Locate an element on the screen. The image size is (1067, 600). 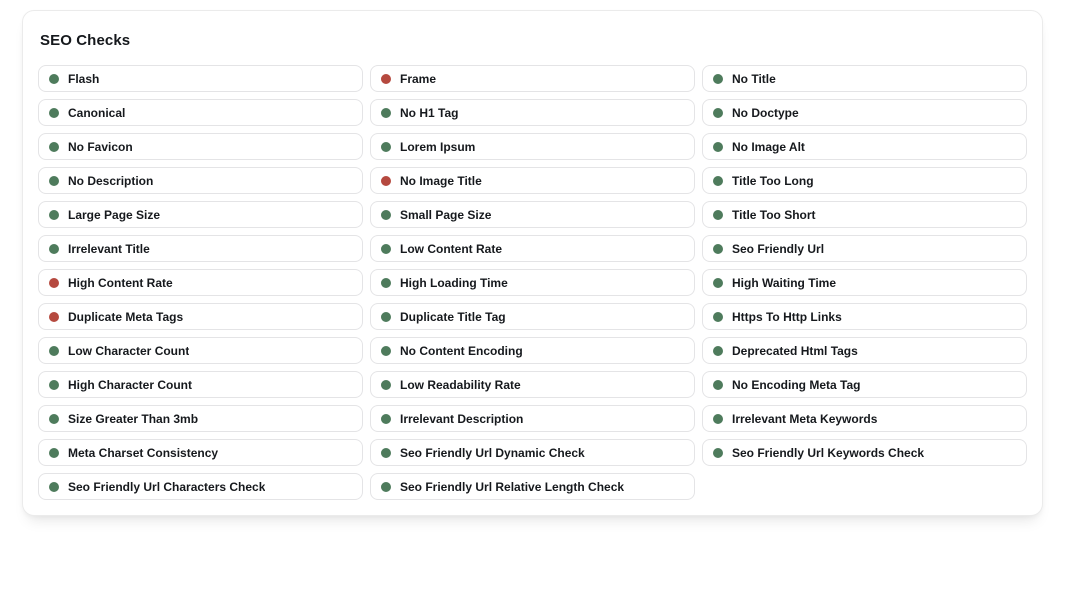
check-item: No Favicon is located at coordinates (200, 146).